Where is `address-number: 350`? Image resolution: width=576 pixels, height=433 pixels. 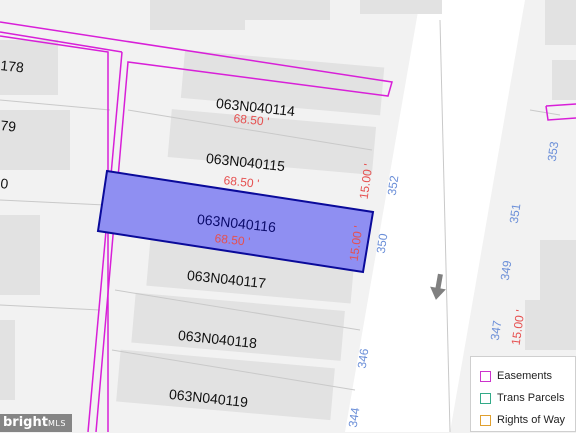 address-number: 350 is located at coordinates (382, 243).